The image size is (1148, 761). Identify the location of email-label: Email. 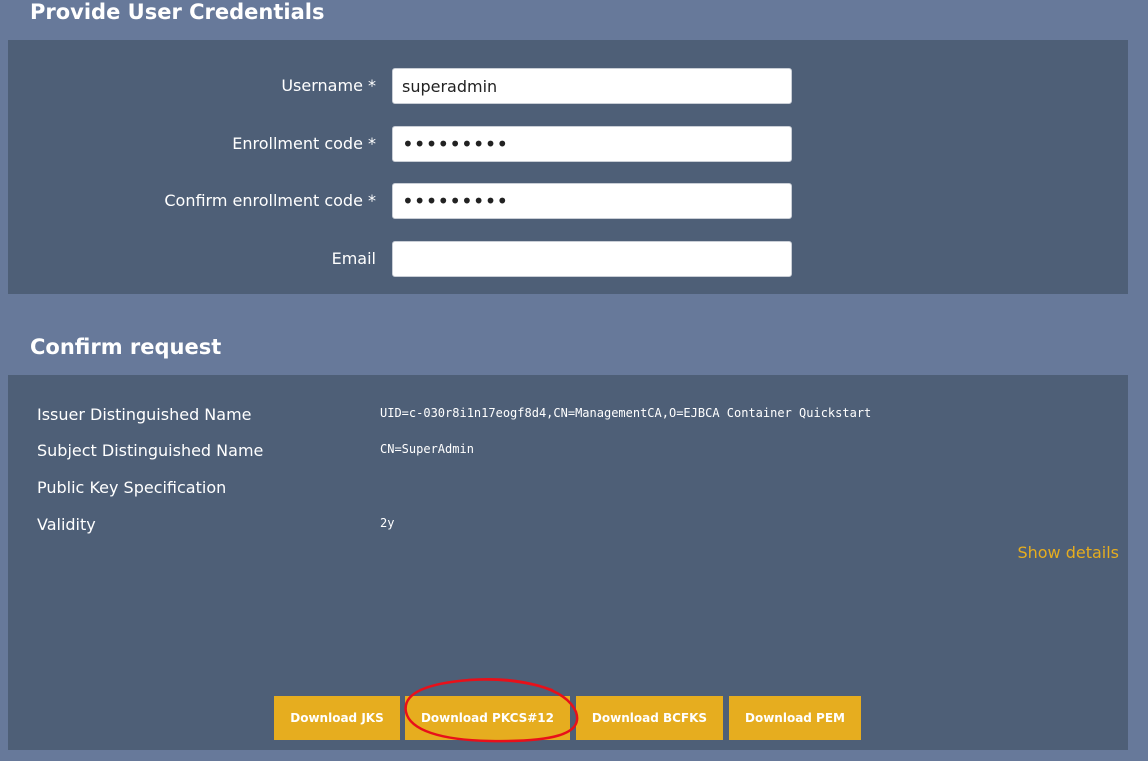
(353, 258).